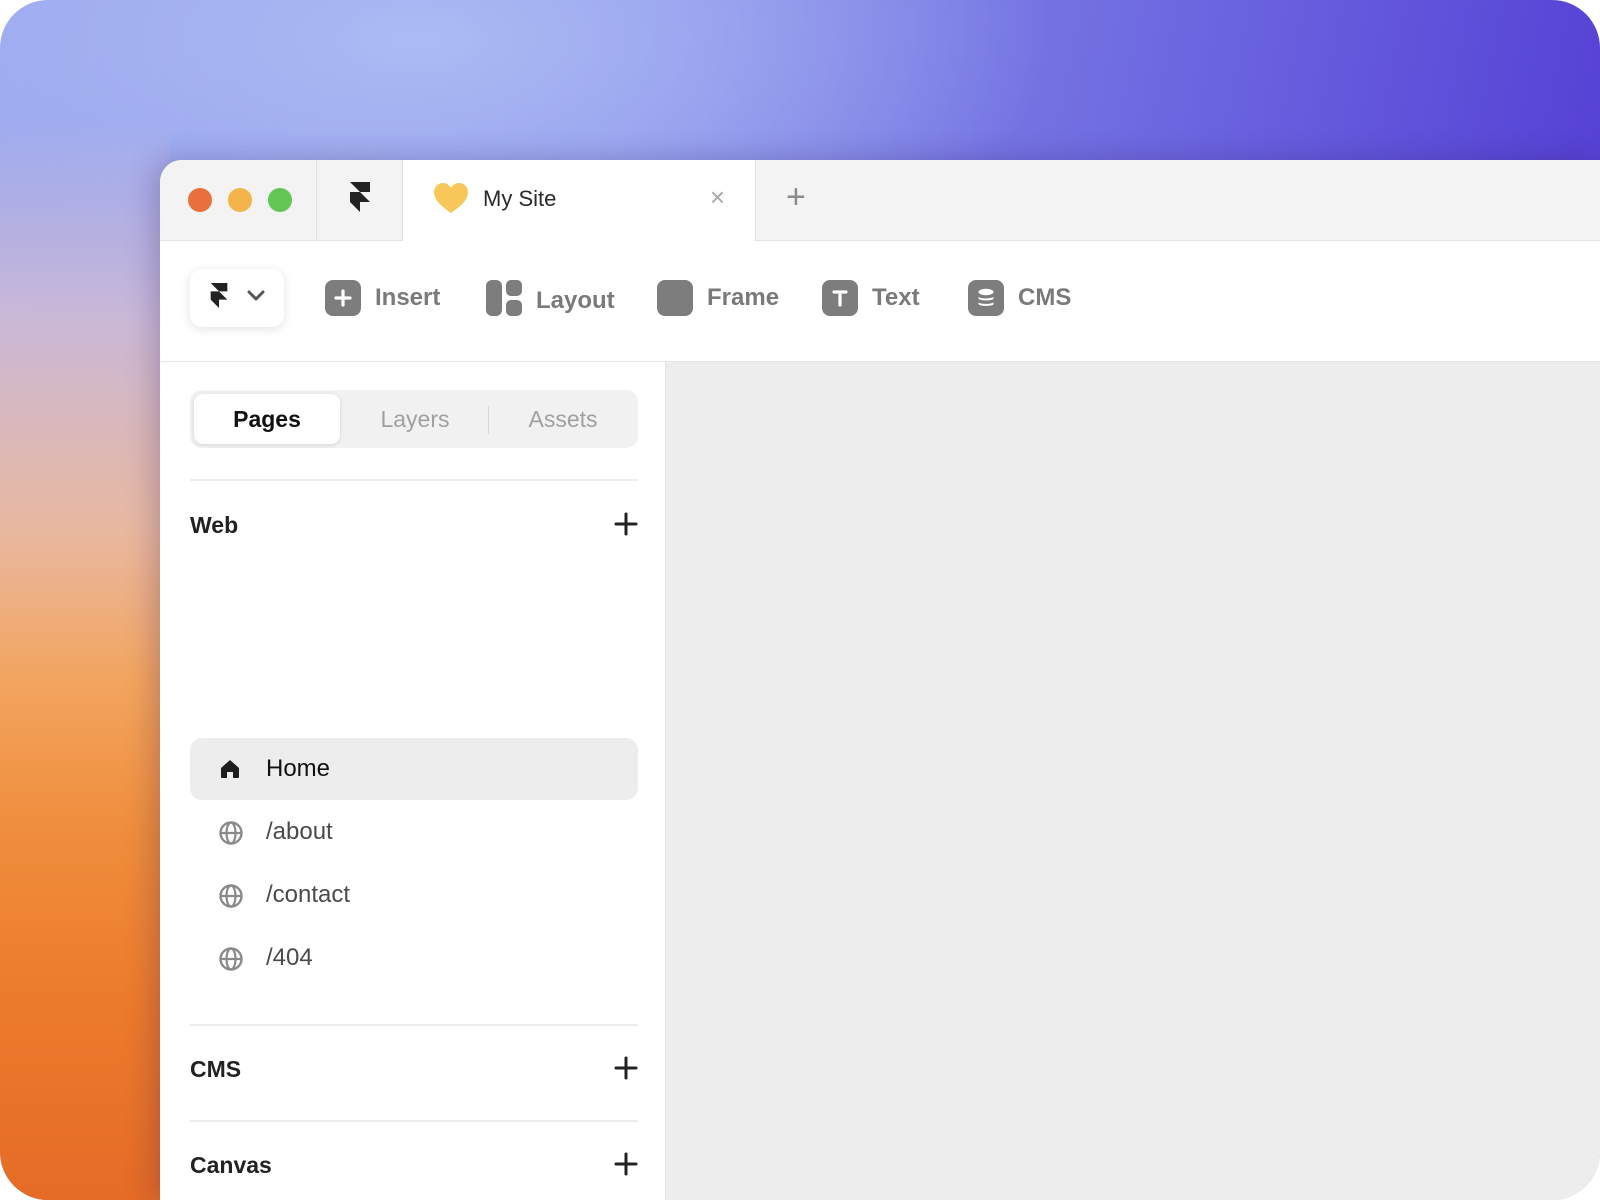 This screenshot has height=1200, width=1600. What do you see at coordinates (575, 300) in the screenshot?
I see `layout-label: Layout` at bounding box center [575, 300].